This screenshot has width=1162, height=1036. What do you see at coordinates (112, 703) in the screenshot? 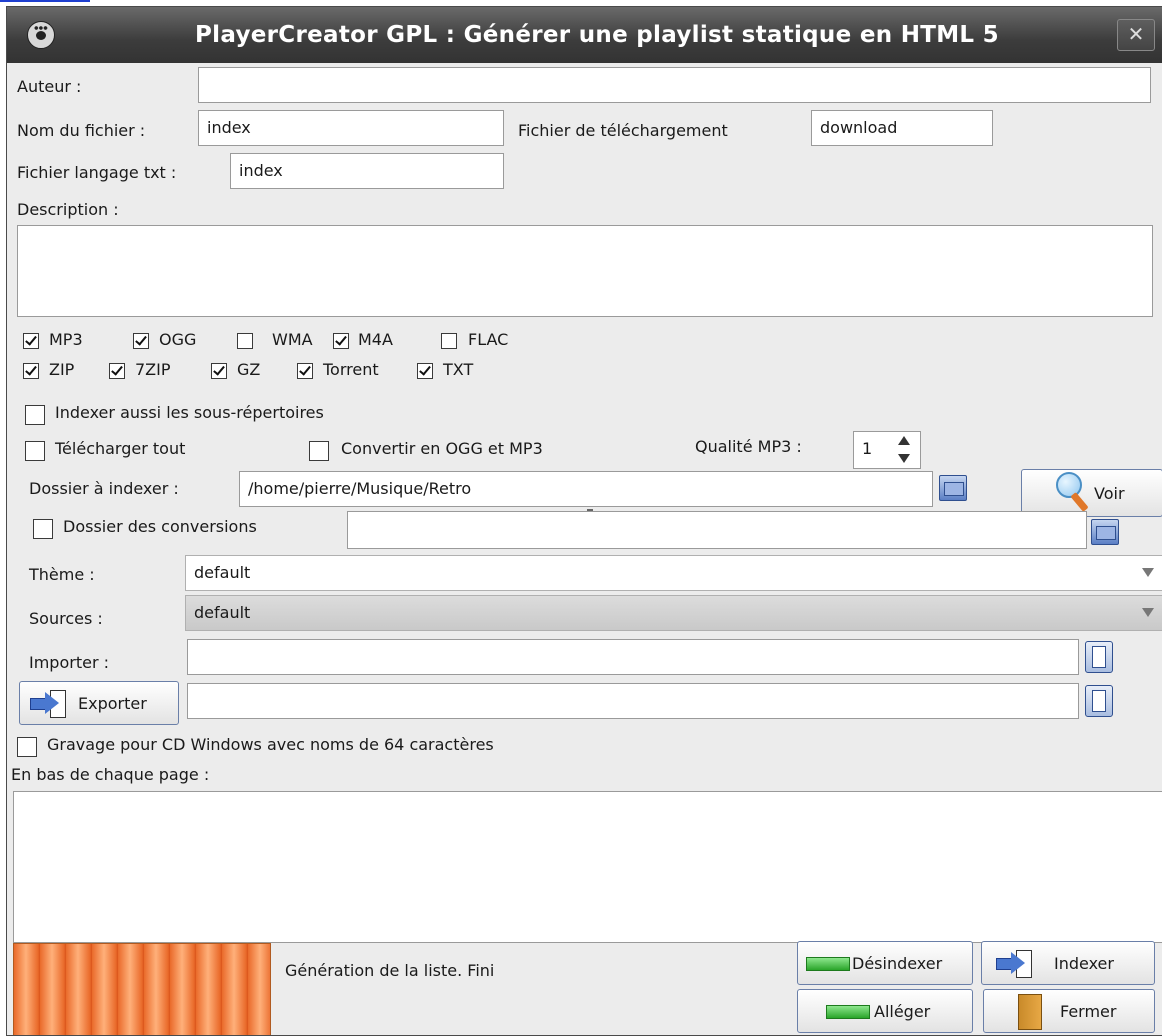
I see `exporter-label: Exporter` at bounding box center [112, 703].